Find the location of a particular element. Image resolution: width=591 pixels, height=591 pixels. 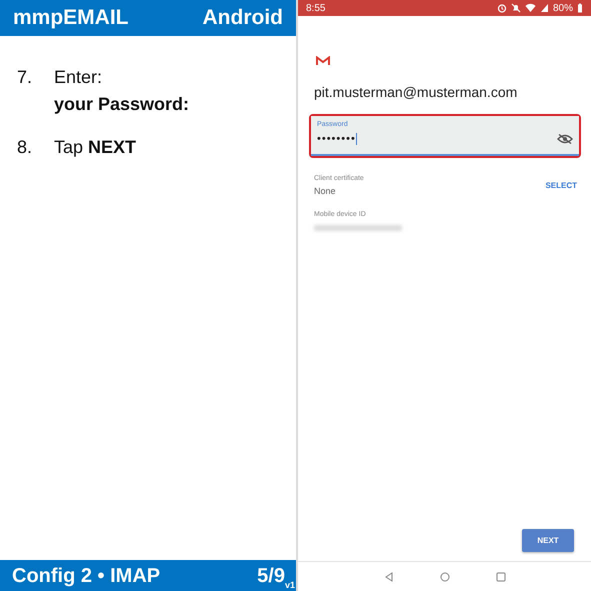

alarm-icon is located at coordinates (501, 8).